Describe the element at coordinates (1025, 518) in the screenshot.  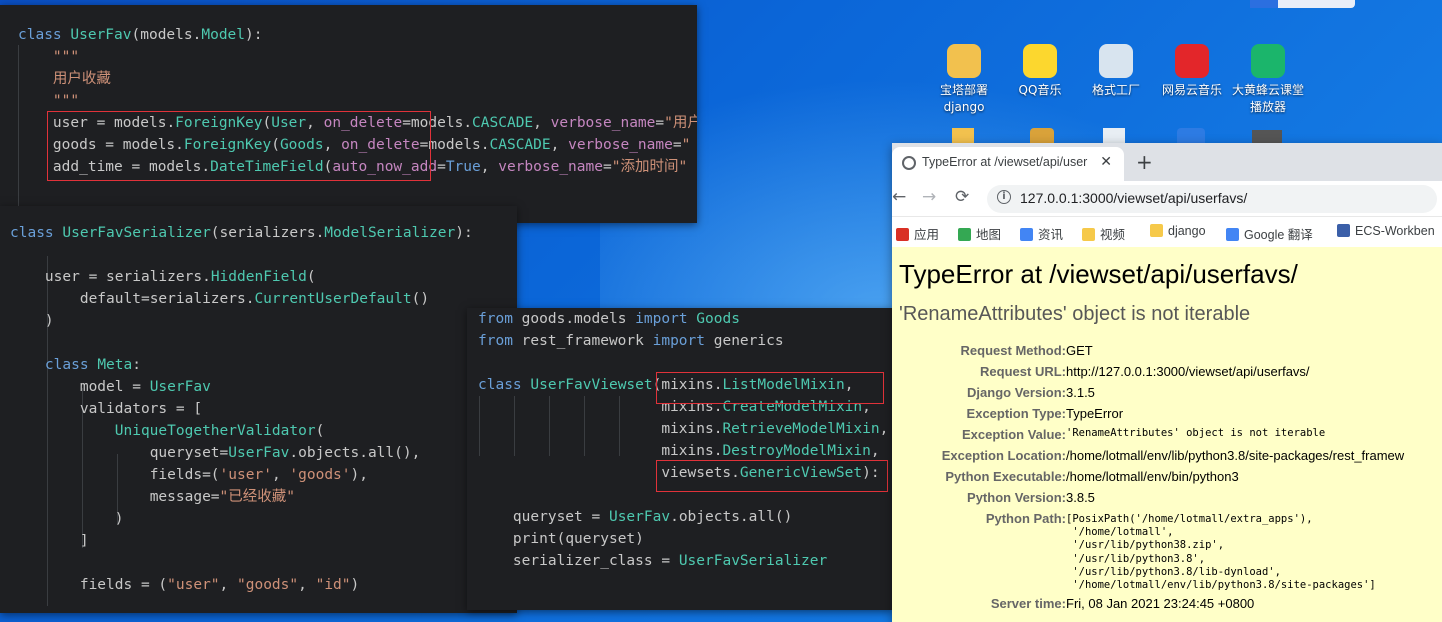
I see `meta-key: Python Path:` at that location.